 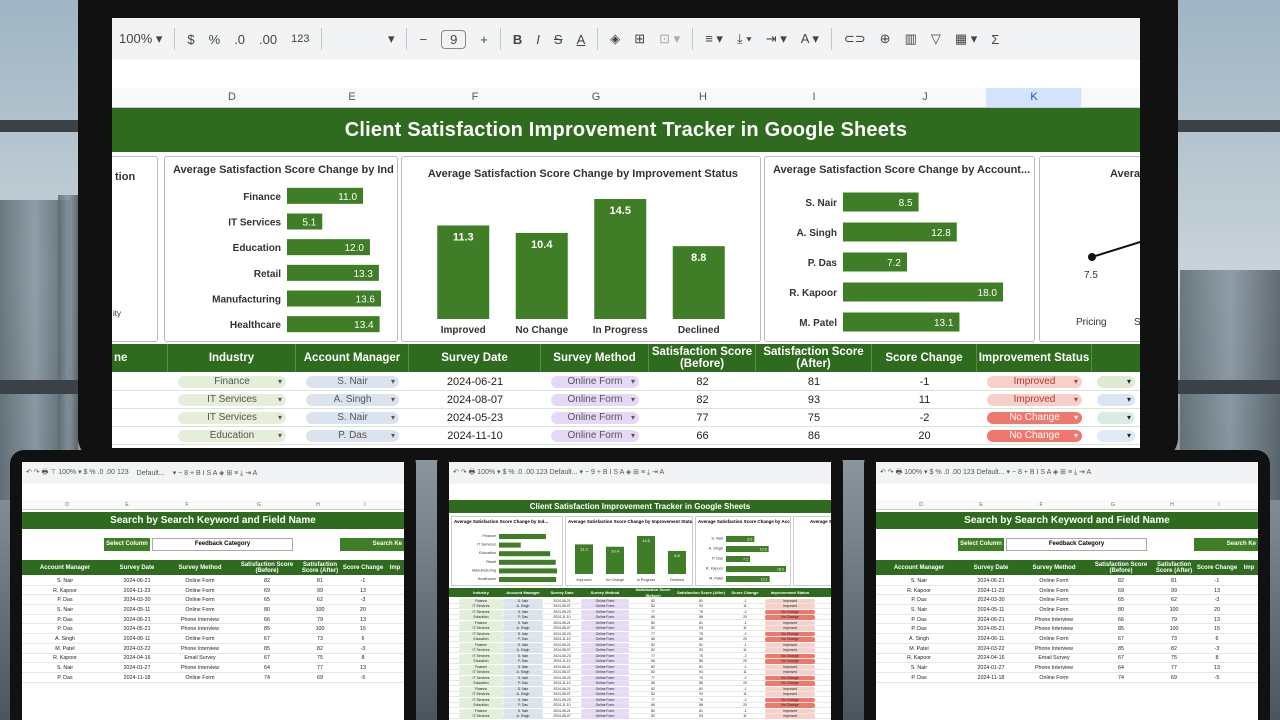 What do you see at coordinates (352, 400) in the screenshot?
I see `table-cell-manager: A. Singh` at bounding box center [352, 400].